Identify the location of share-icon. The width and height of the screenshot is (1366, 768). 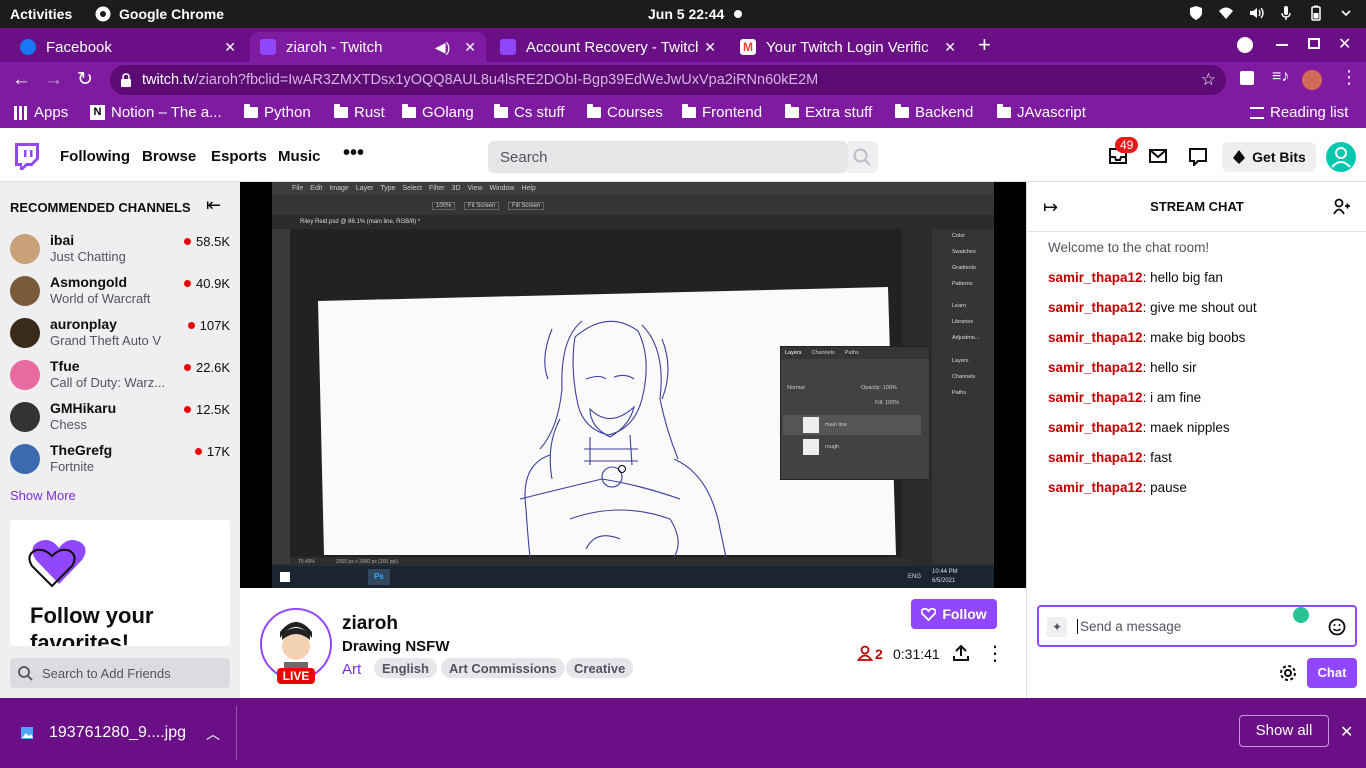
(961, 653).